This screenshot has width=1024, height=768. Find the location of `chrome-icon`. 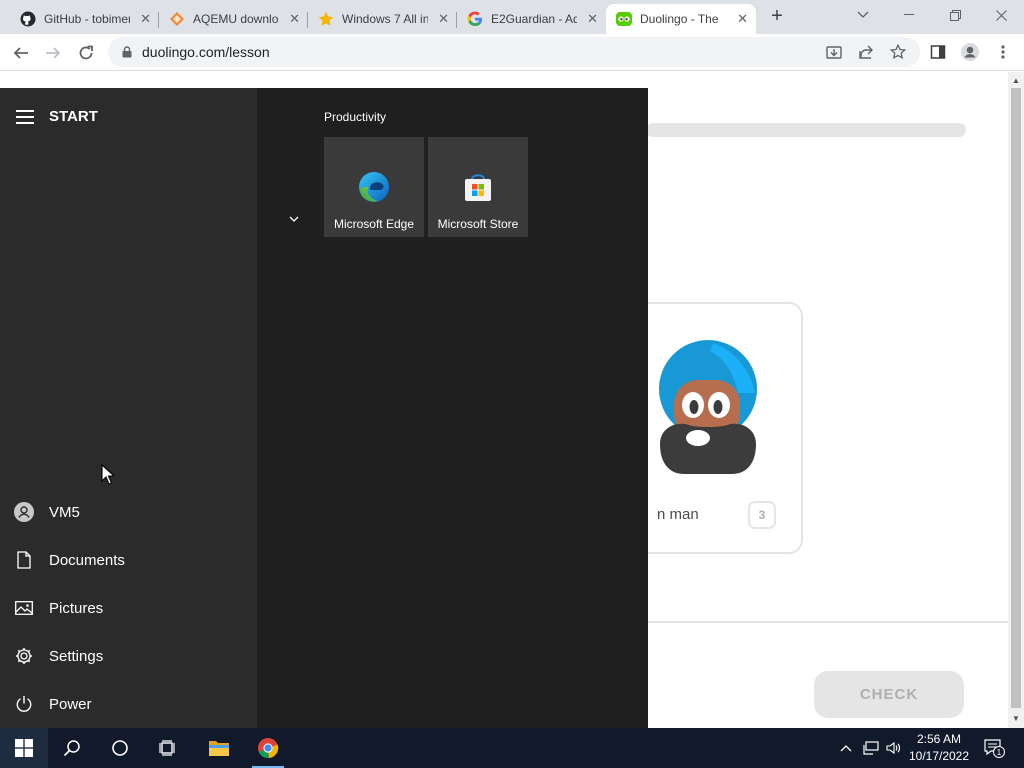

chrome-icon is located at coordinates (268, 748).